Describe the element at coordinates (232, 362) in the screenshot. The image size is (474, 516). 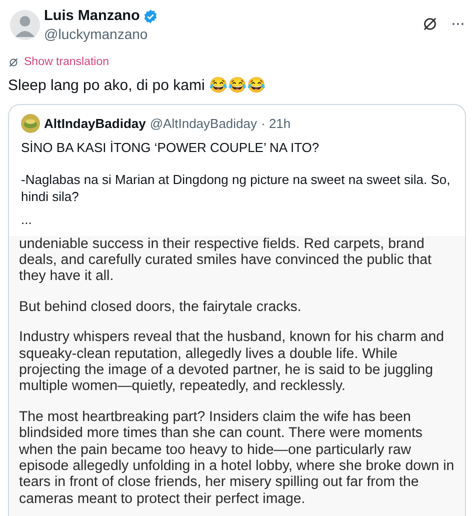
I see `article-paragraph: Industry whispers reveal that the husband, known for his charm and squeaky-clean reputation, allegedly lives a double life. While projecting the image of a devoted partner, he is said to be juggling multiple women—quietly, repeatedly, and recklessly.` at that location.